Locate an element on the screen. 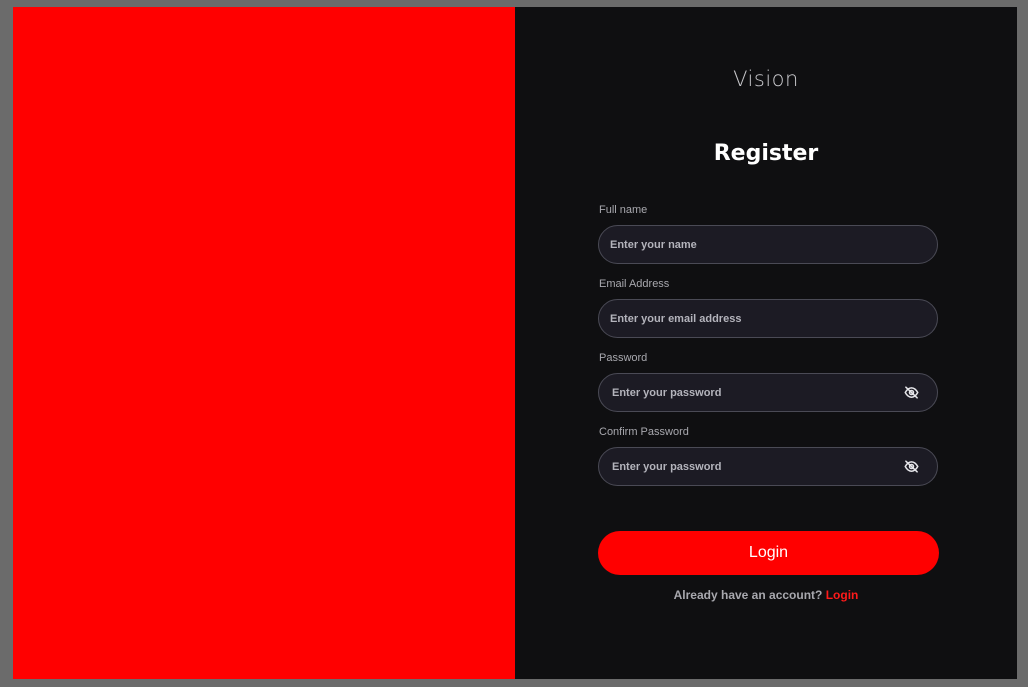  confirm-password-field is located at coordinates (768, 466).